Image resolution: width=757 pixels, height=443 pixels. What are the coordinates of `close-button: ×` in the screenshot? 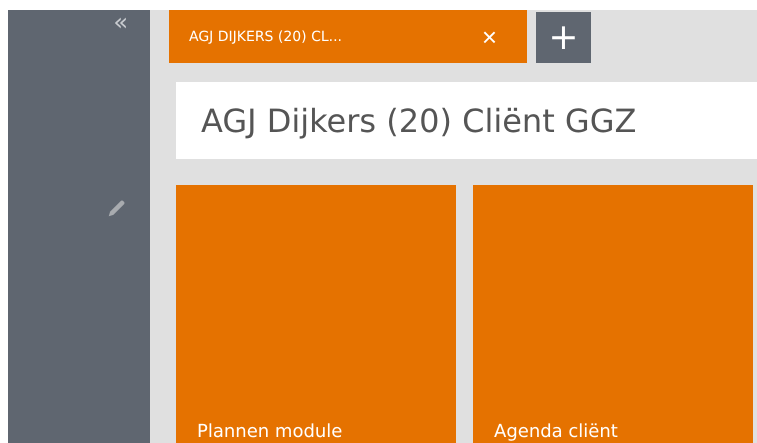 It's located at (489, 37).